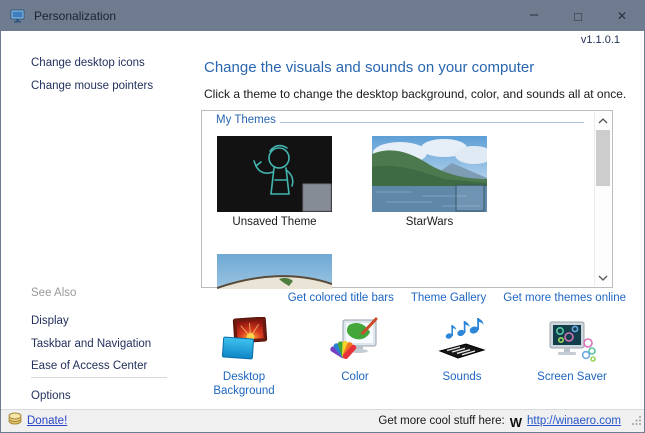 This screenshot has height=433, width=645. Describe the element at coordinates (603, 158) in the screenshot. I see `scrollbar-thumb` at that location.